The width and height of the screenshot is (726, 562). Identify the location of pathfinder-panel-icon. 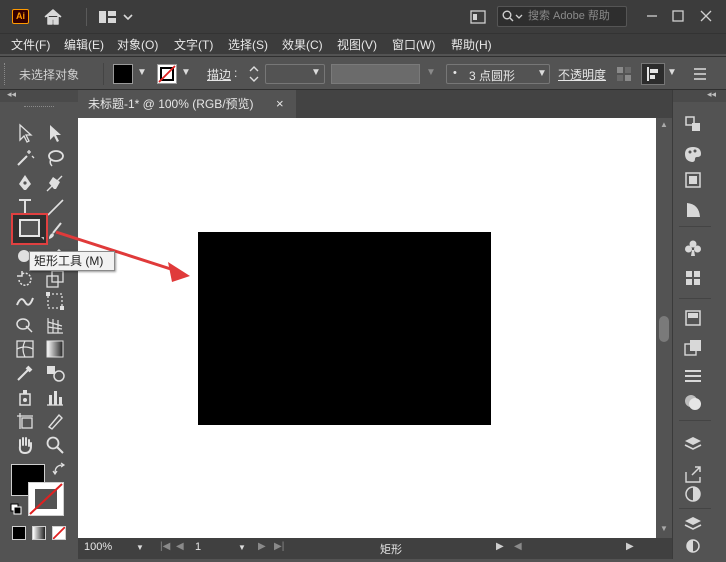
(693, 402).